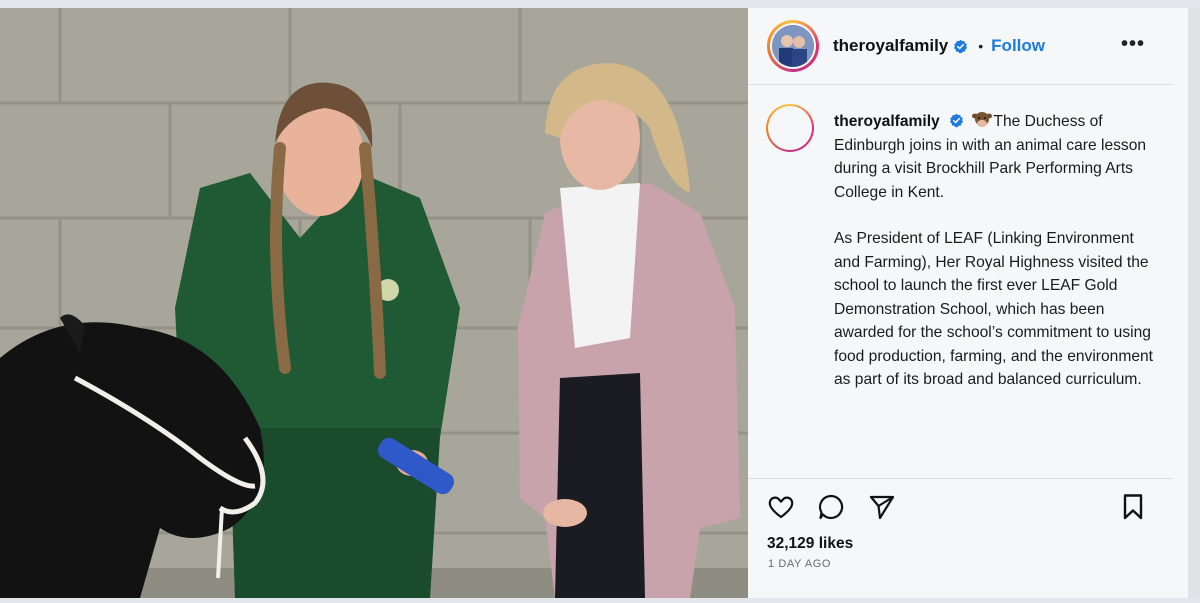 The image size is (1200, 603). I want to click on caption-username: theroyalfamily, so click(887, 121).